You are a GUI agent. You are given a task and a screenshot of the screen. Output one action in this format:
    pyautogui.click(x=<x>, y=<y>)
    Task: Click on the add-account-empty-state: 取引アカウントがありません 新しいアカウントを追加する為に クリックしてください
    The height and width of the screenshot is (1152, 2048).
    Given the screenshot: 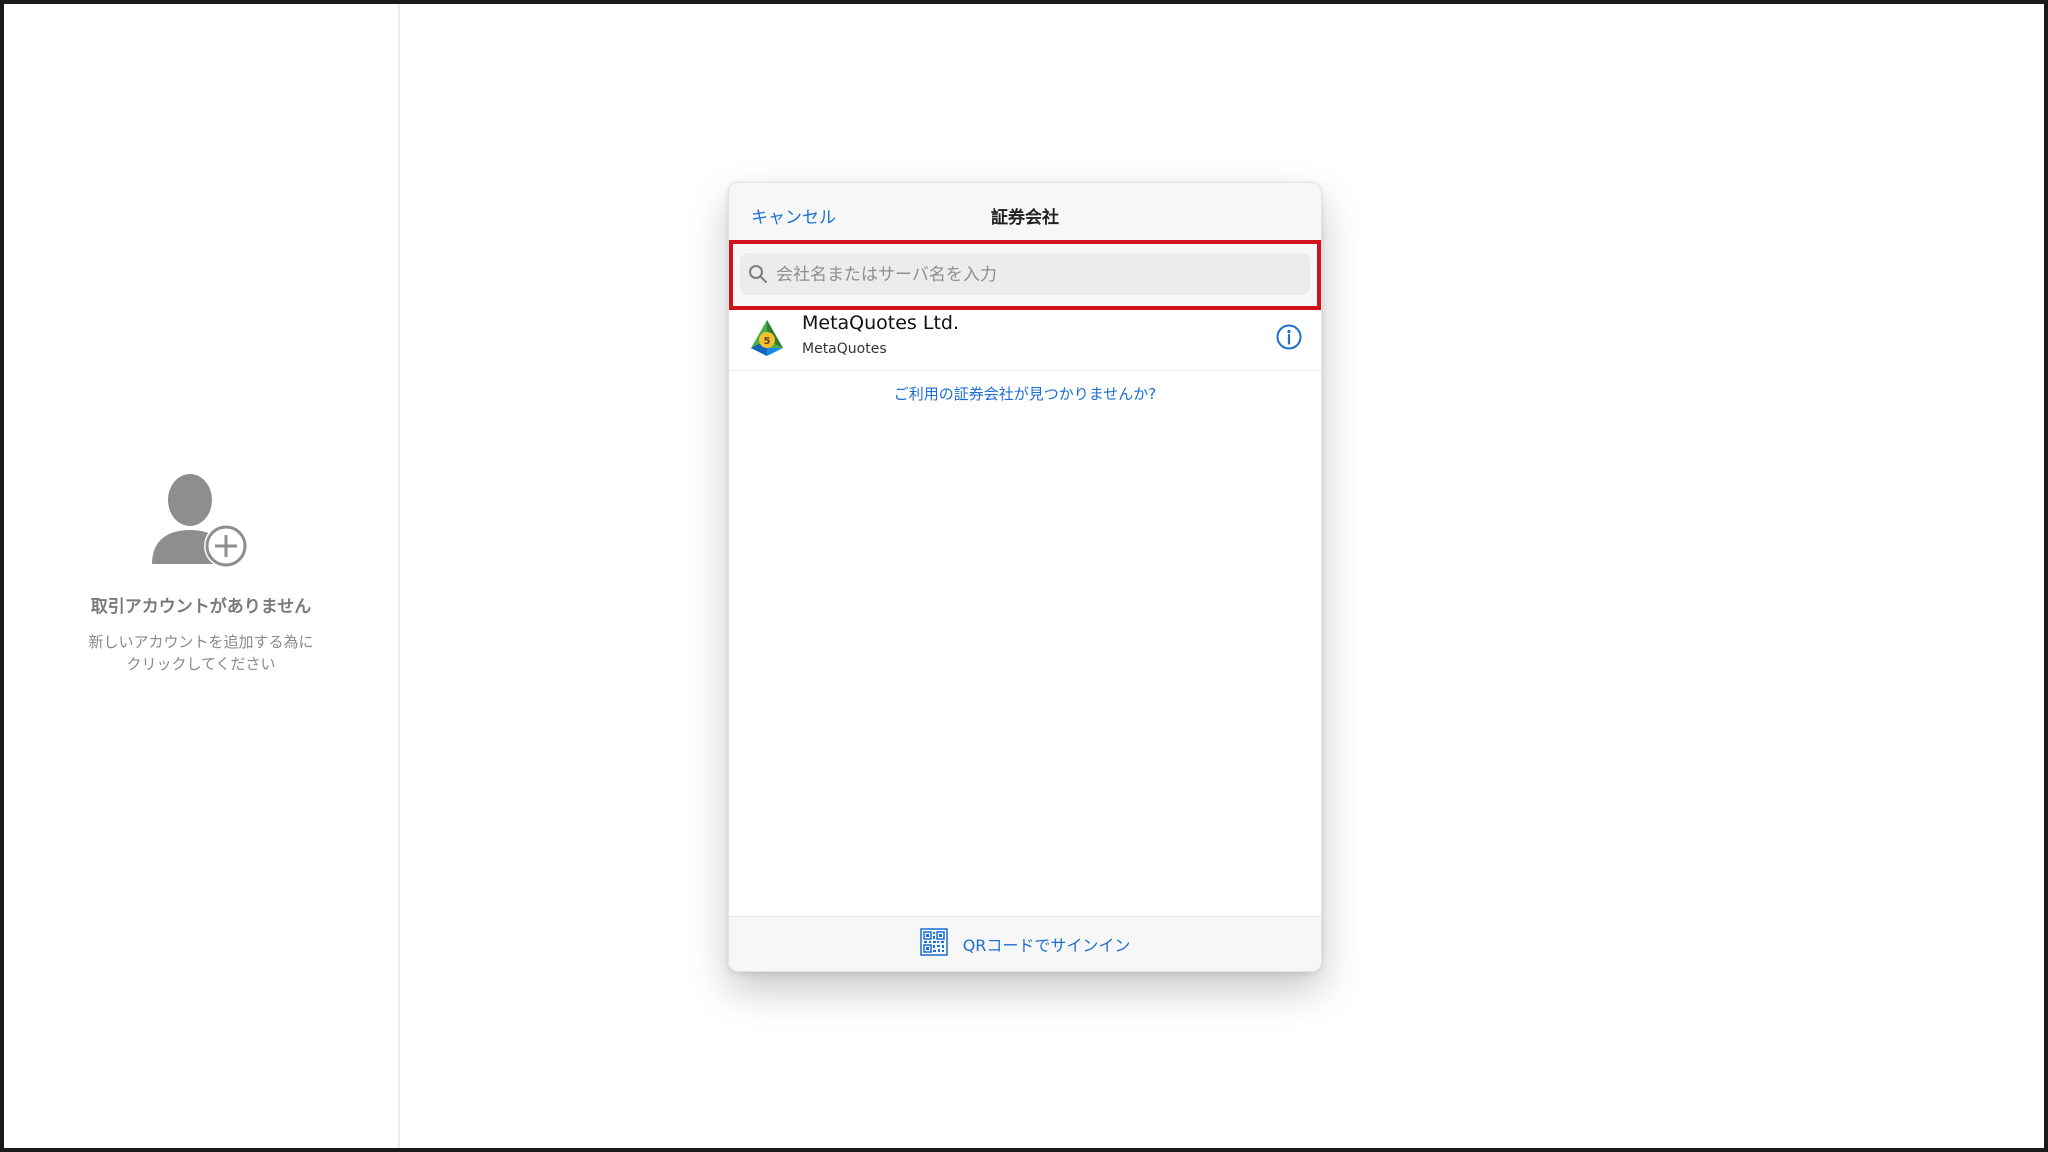 What is the action you would take?
    pyautogui.click(x=201, y=574)
    